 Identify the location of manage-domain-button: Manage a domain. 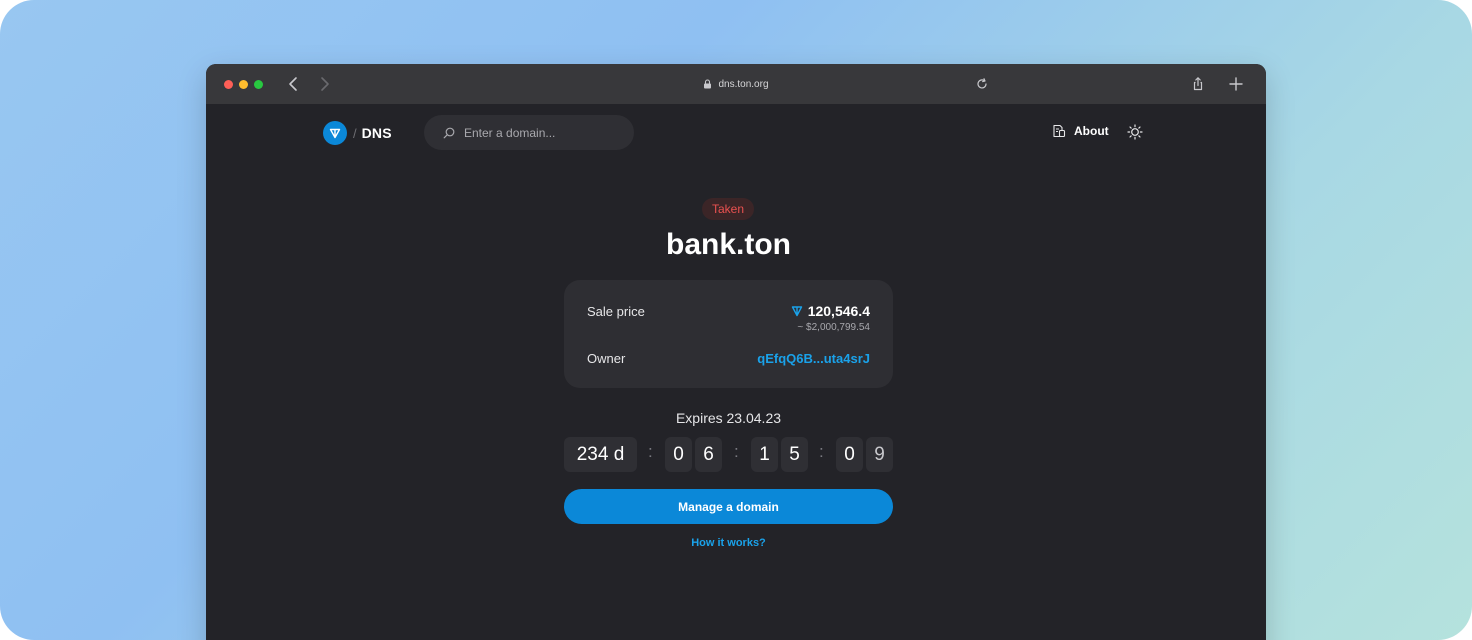
(728, 506).